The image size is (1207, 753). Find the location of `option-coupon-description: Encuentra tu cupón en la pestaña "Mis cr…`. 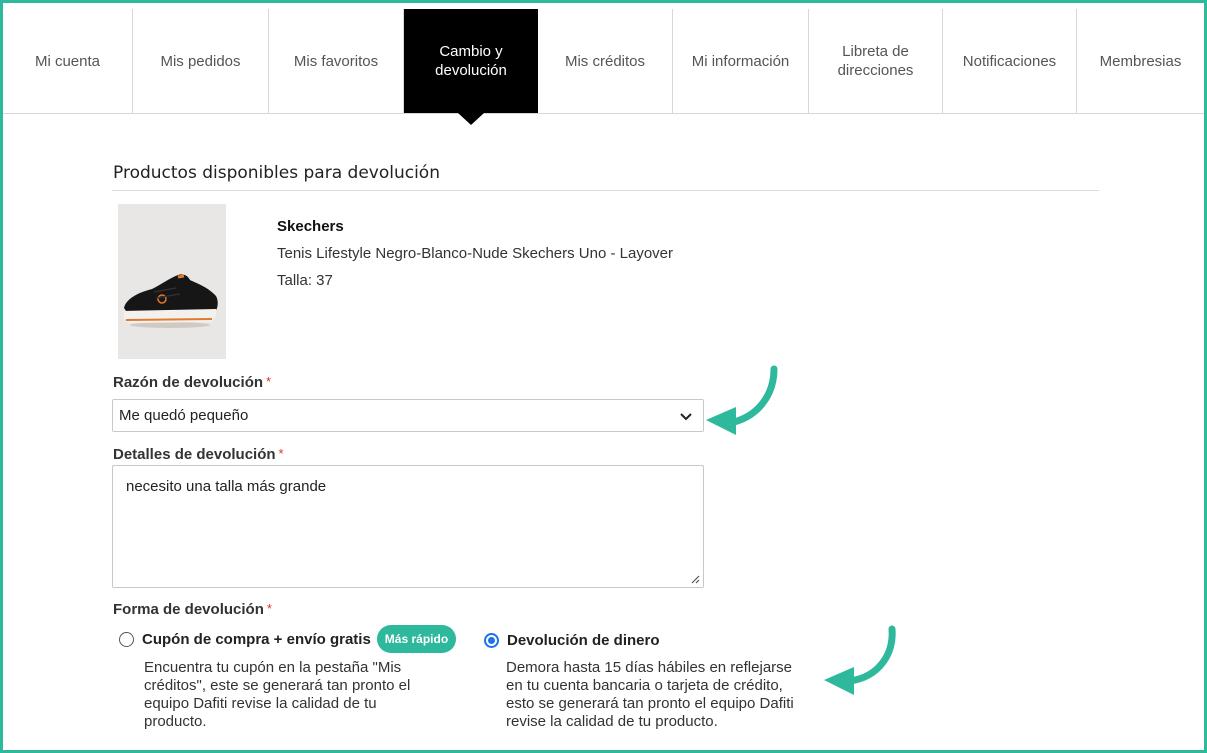

option-coupon-description: Encuentra tu cupón en la pestaña "Mis cr… is located at coordinates (277, 694).